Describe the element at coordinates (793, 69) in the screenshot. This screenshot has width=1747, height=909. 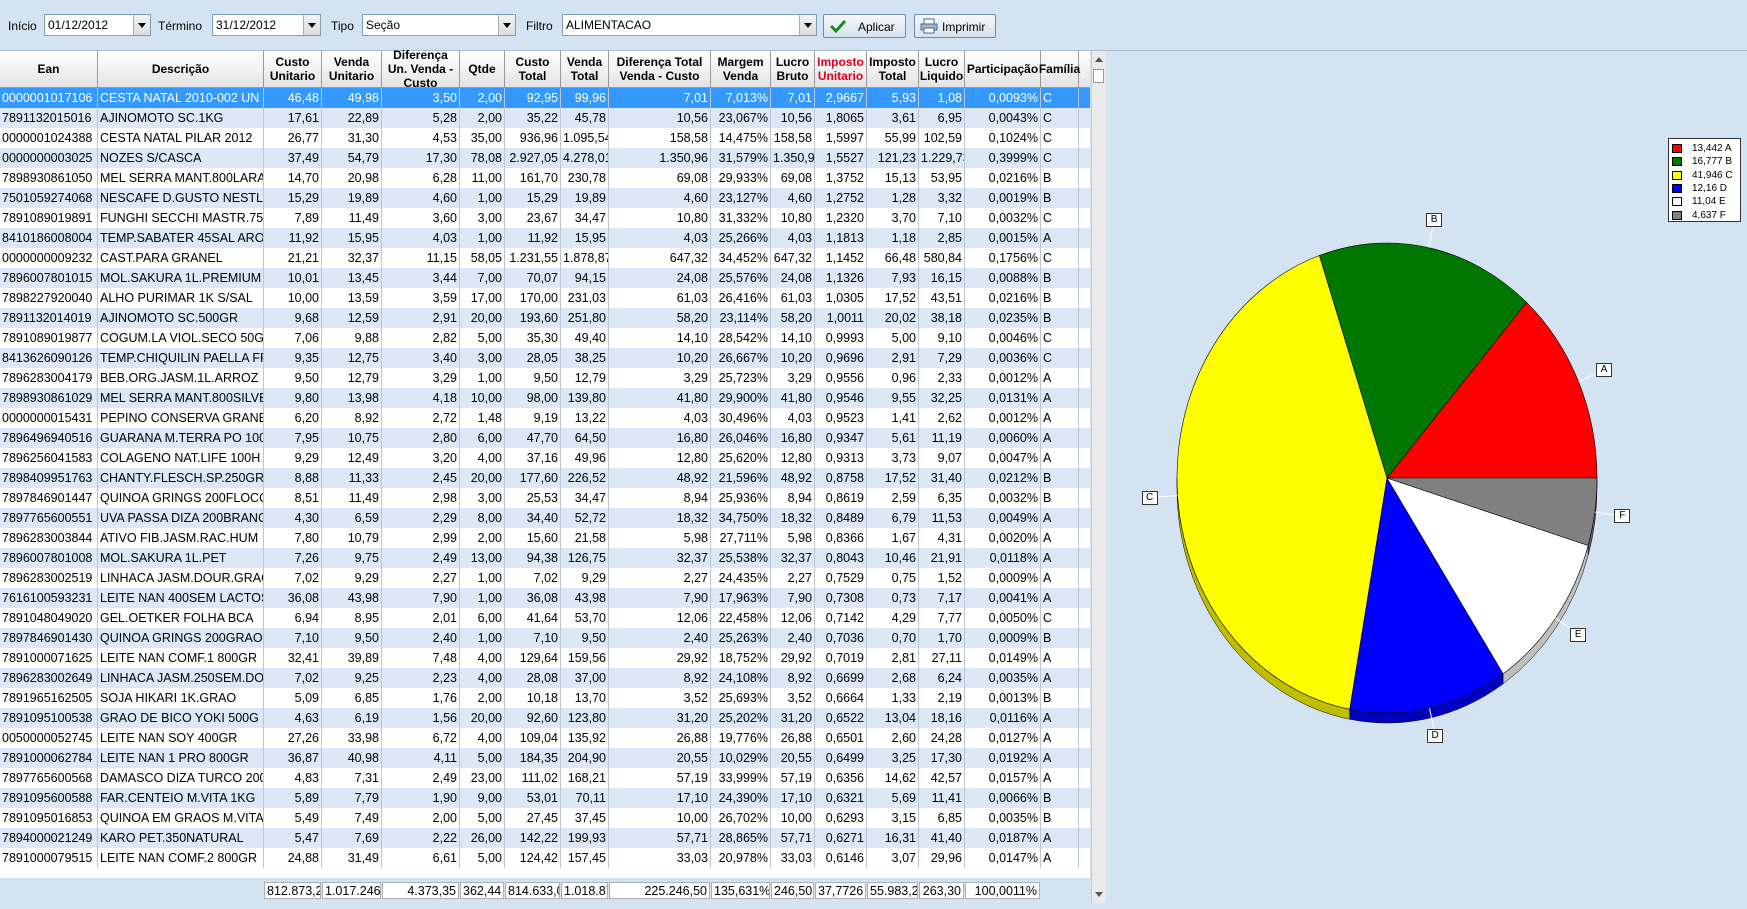
I see `column-header: Lucro Bruto` at that location.